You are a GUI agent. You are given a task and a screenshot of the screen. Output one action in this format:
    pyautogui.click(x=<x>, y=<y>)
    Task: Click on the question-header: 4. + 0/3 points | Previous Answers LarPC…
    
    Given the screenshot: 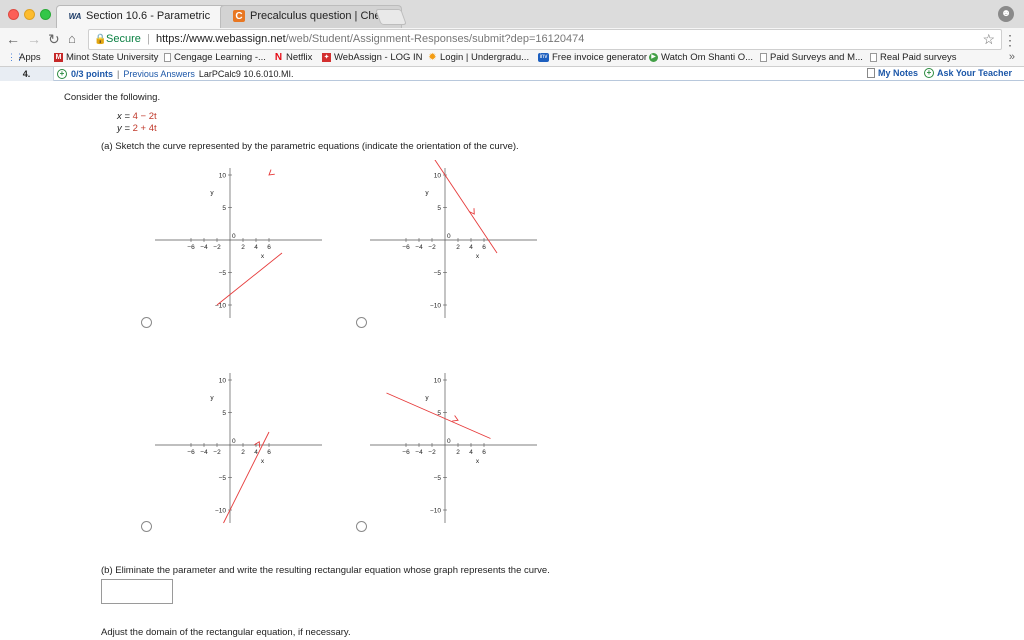 What is the action you would take?
    pyautogui.click(x=512, y=74)
    